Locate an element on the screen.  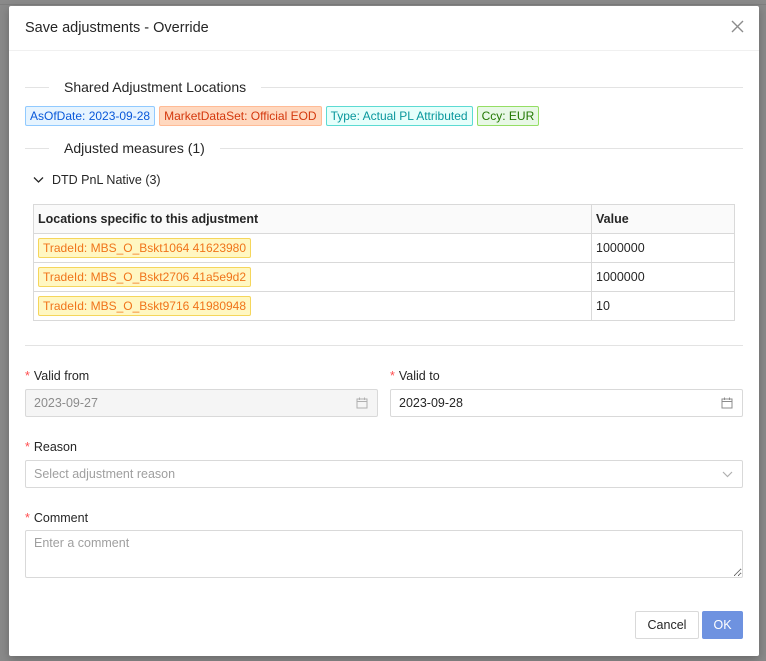
reason-select: Select adjustment reason is located at coordinates (384, 474).